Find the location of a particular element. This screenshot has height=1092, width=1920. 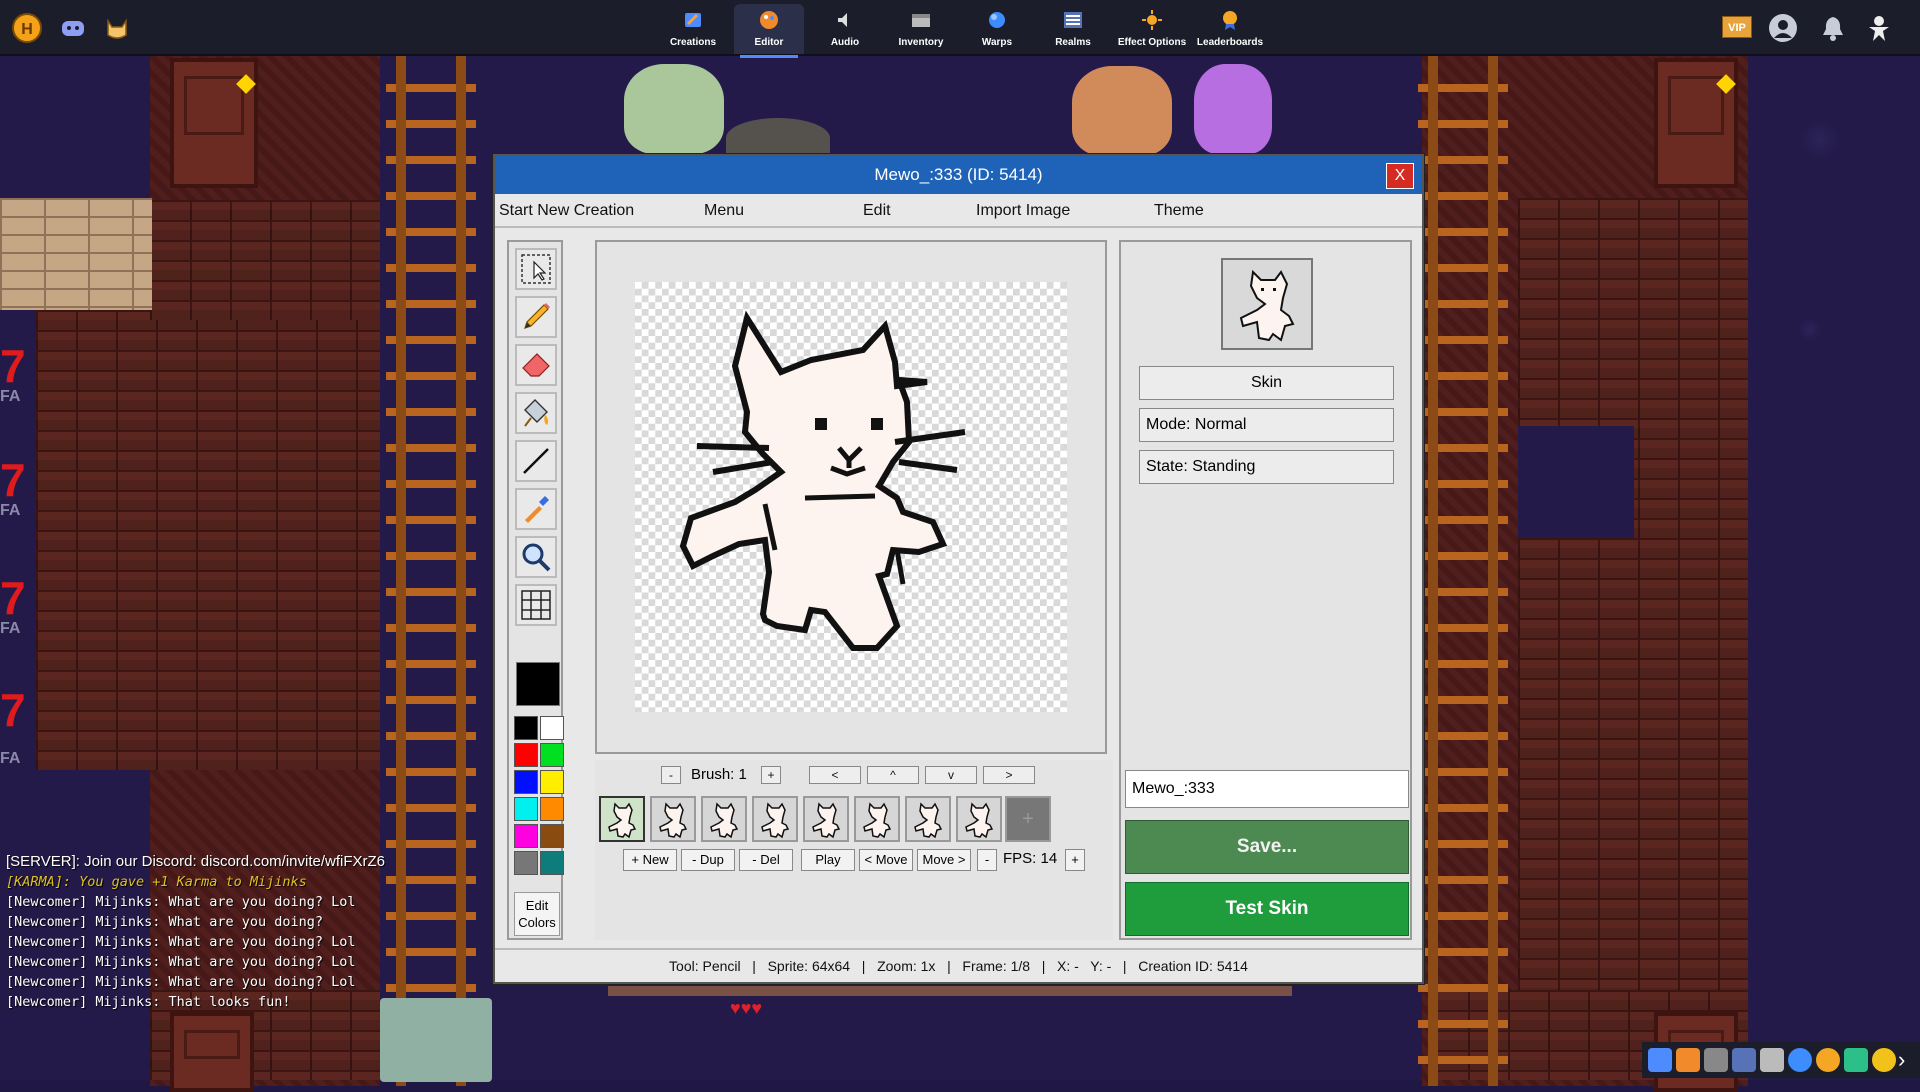

eyedropper-tool is located at coordinates (536, 509).